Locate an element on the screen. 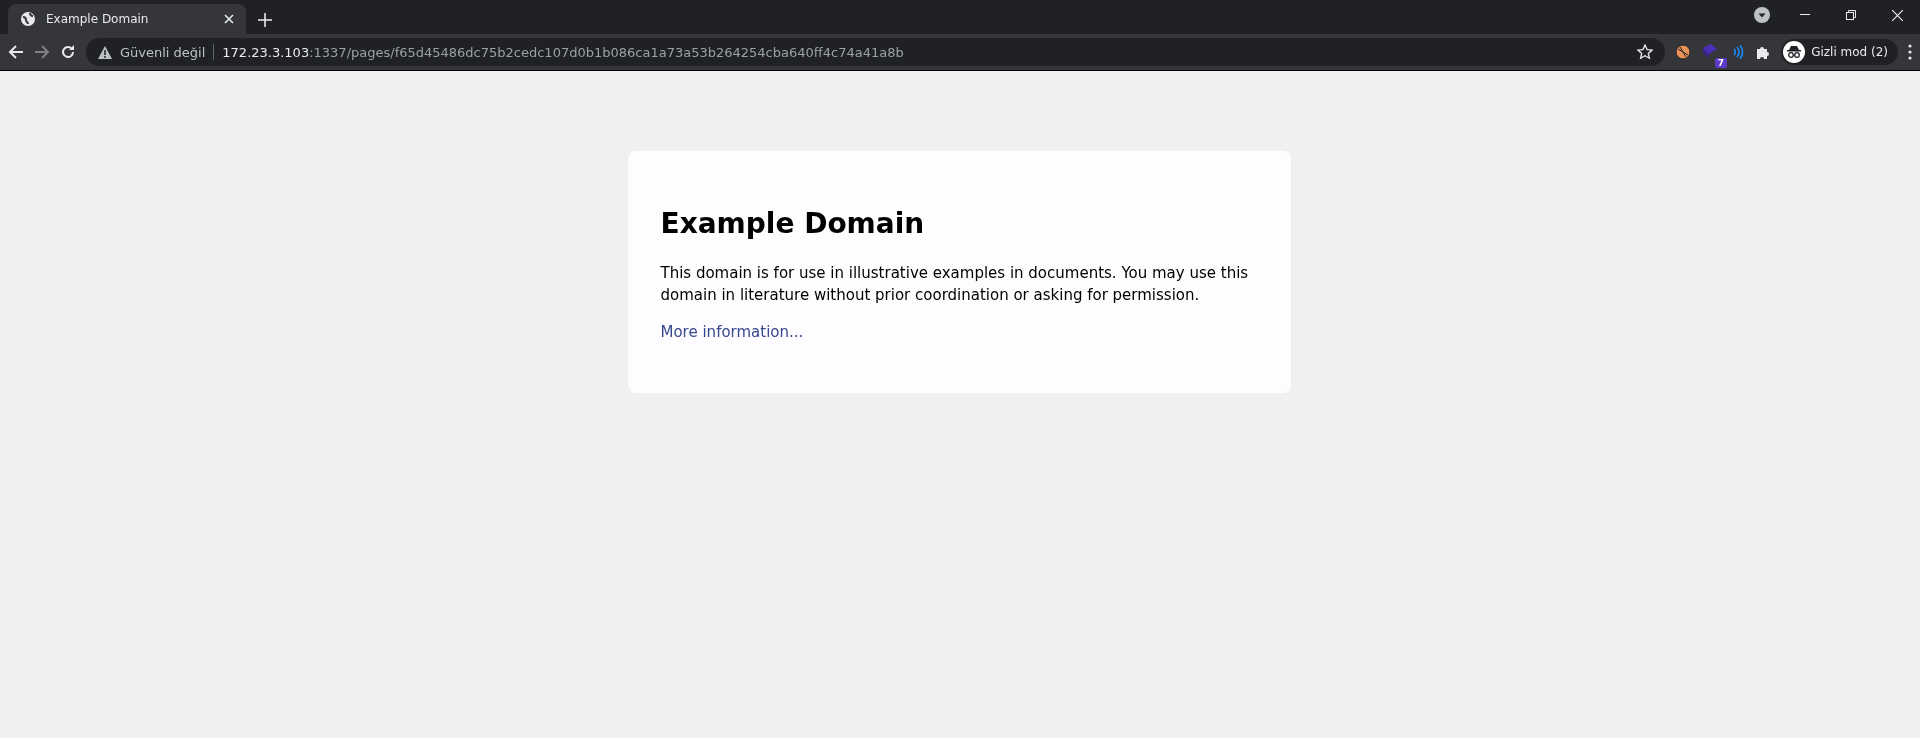 The image size is (1920, 738). extension-ball-icon is located at coordinates (1683, 52).